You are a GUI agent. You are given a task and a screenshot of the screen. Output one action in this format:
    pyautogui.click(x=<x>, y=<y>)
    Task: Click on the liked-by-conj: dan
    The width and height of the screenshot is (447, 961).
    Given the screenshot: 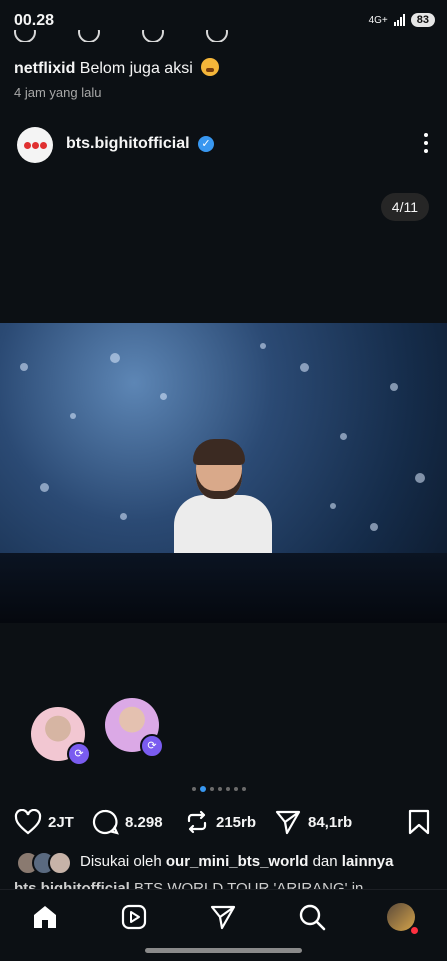 What is the action you would take?
    pyautogui.click(x=325, y=861)
    